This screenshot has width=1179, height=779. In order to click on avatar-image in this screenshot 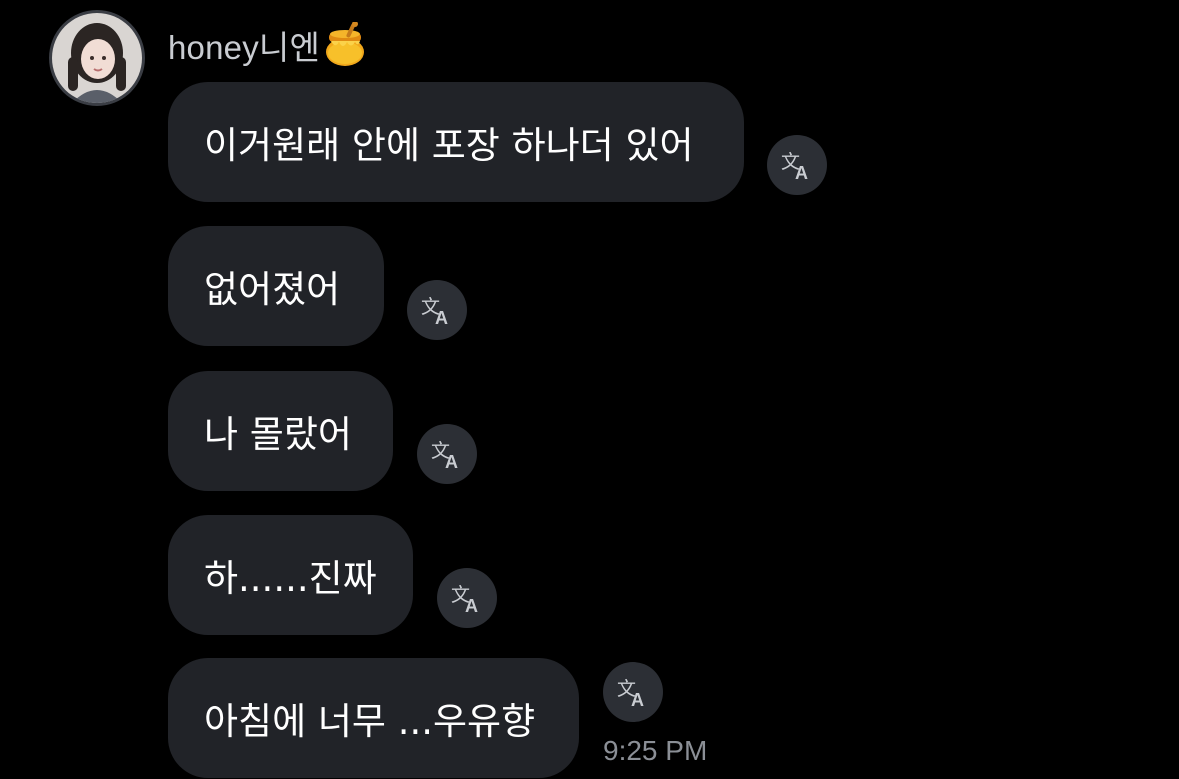, I will do `click(97, 58)`.